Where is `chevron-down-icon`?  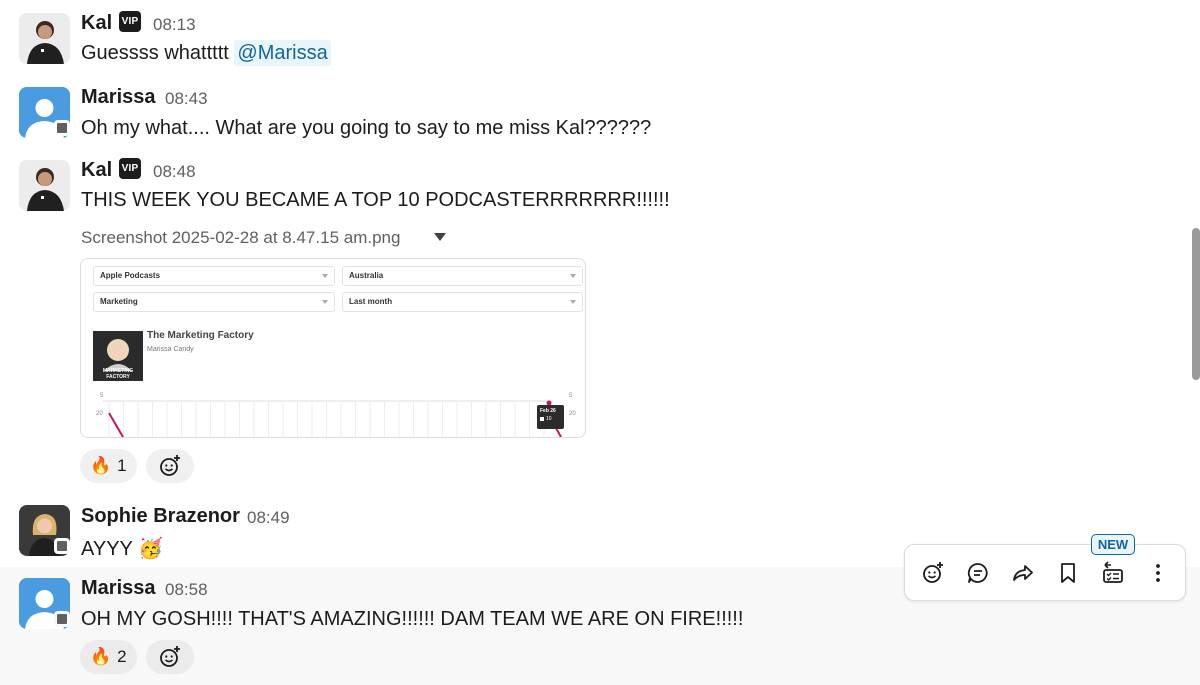 chevron-down-icon is located at coordinates (440, 237).